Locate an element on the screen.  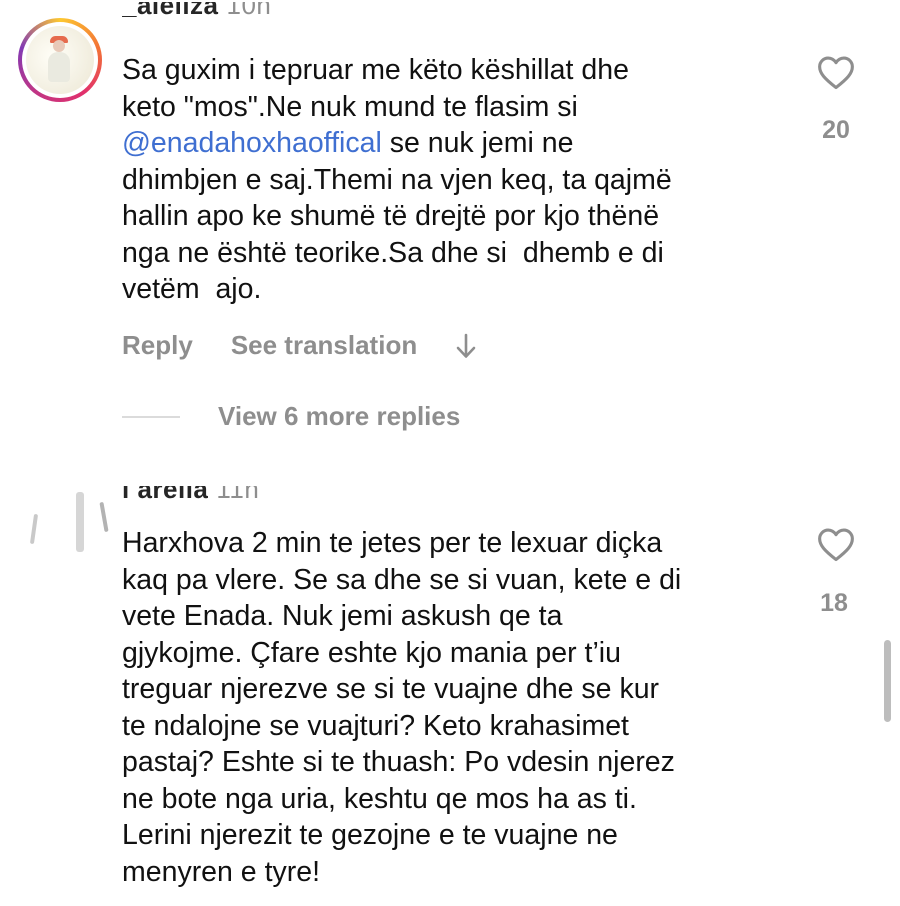
comment-actions: Reply See translation is located at coordinates (299, 345).